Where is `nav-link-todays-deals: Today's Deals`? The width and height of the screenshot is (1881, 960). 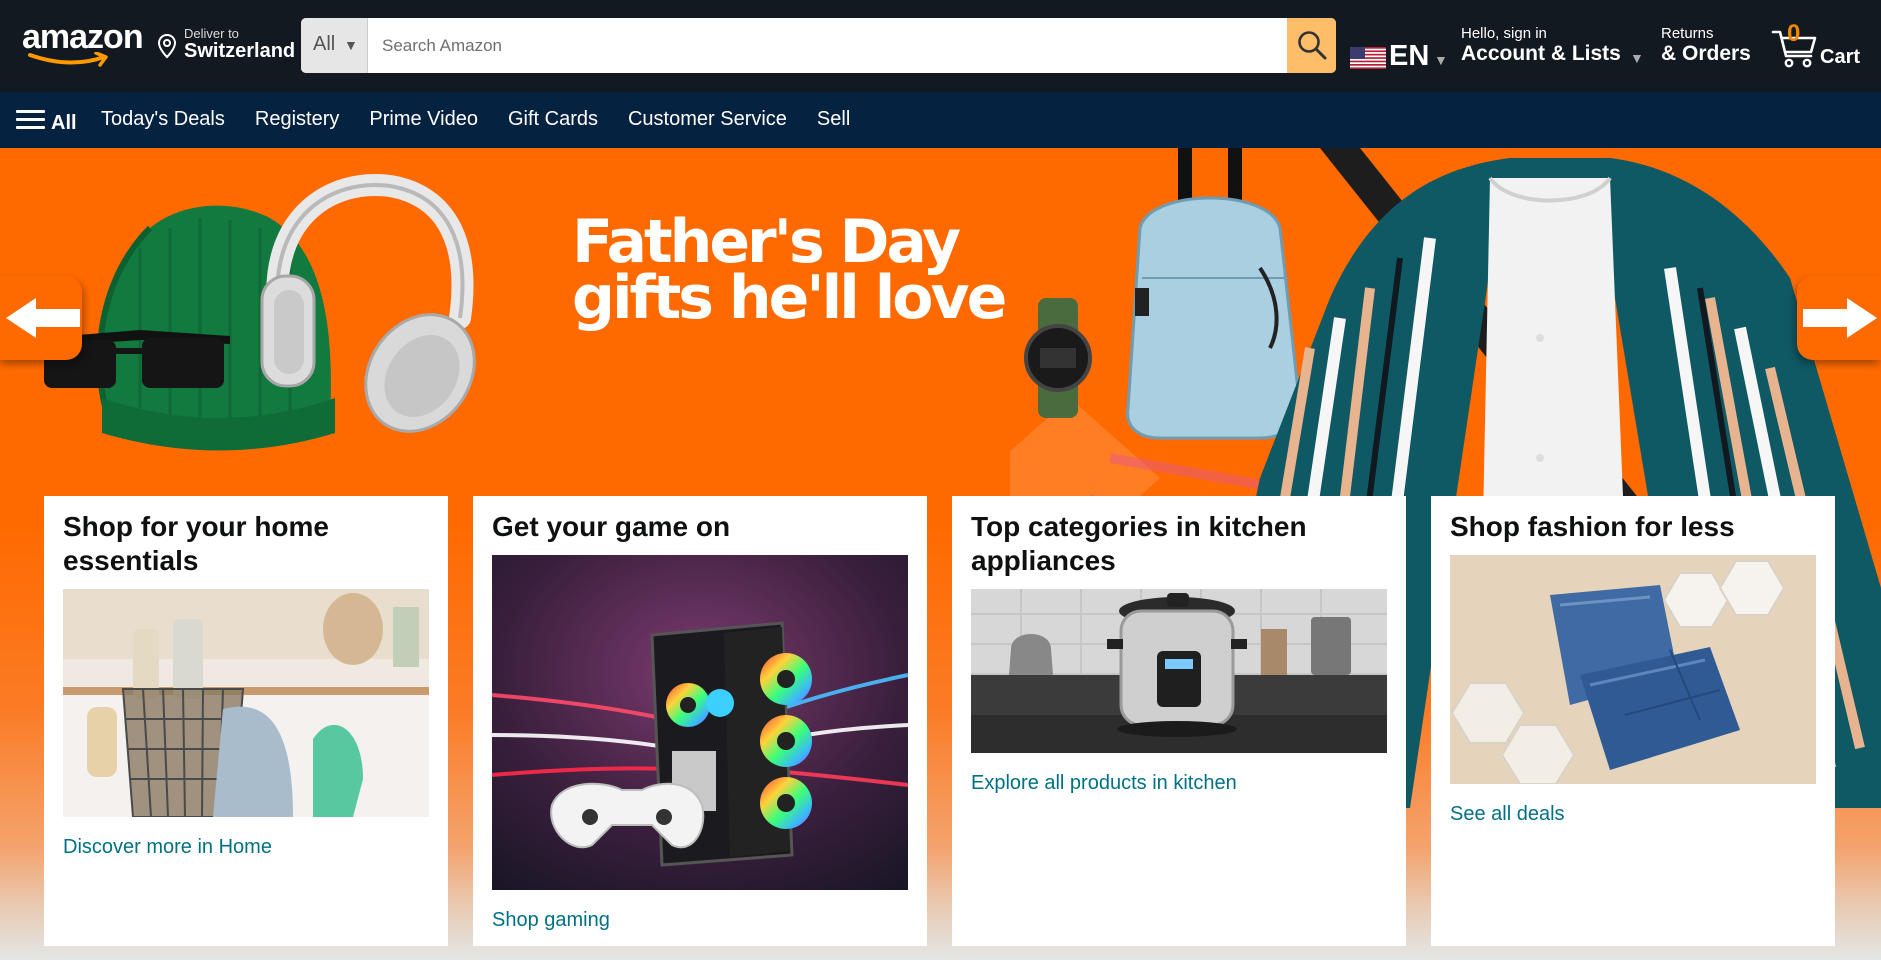 nav-link-todays-deals: Today's Deals is located at coordinates (163, 119).